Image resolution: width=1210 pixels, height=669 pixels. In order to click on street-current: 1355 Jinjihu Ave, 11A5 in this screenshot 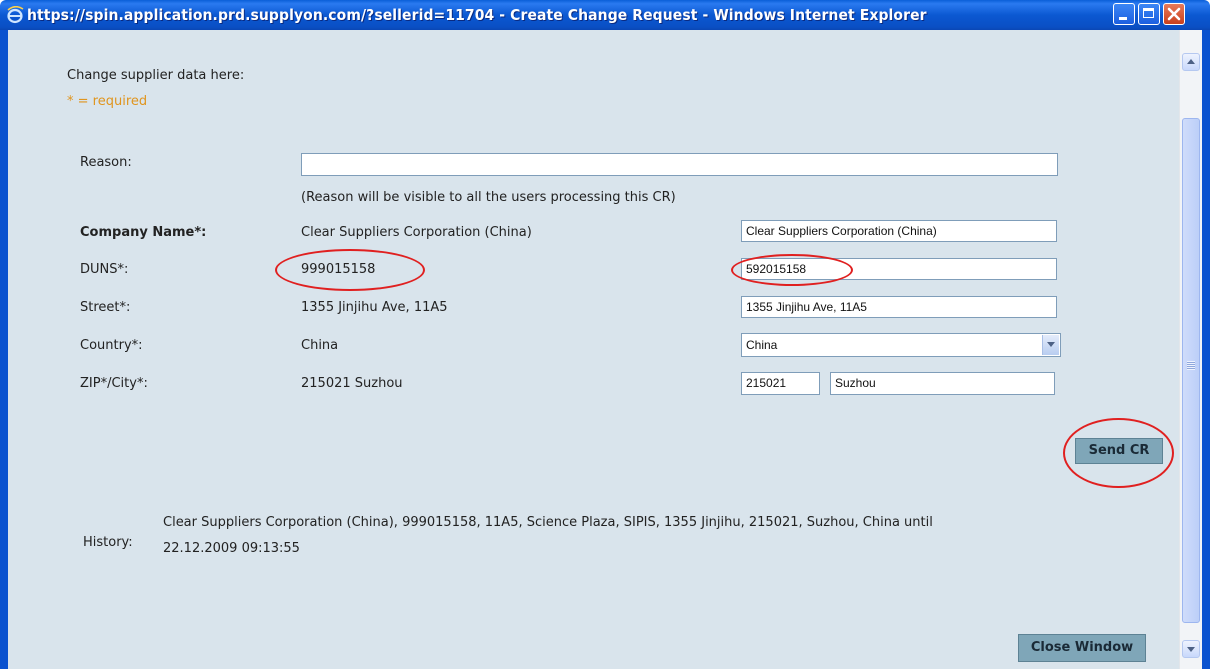, I will do `click(374, 307)`.